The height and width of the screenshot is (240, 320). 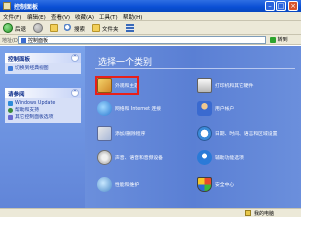 I want to click on highlight-box, so click(x=117, y=85).